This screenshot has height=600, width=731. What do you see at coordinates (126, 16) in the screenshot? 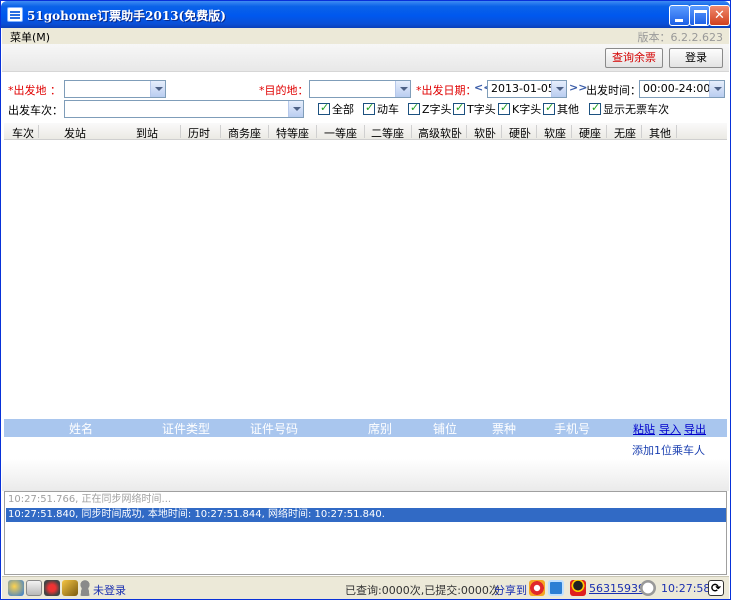
I see `window-title: 51gohome订票助手2013(免费版)` at bounding box center [126, 16].